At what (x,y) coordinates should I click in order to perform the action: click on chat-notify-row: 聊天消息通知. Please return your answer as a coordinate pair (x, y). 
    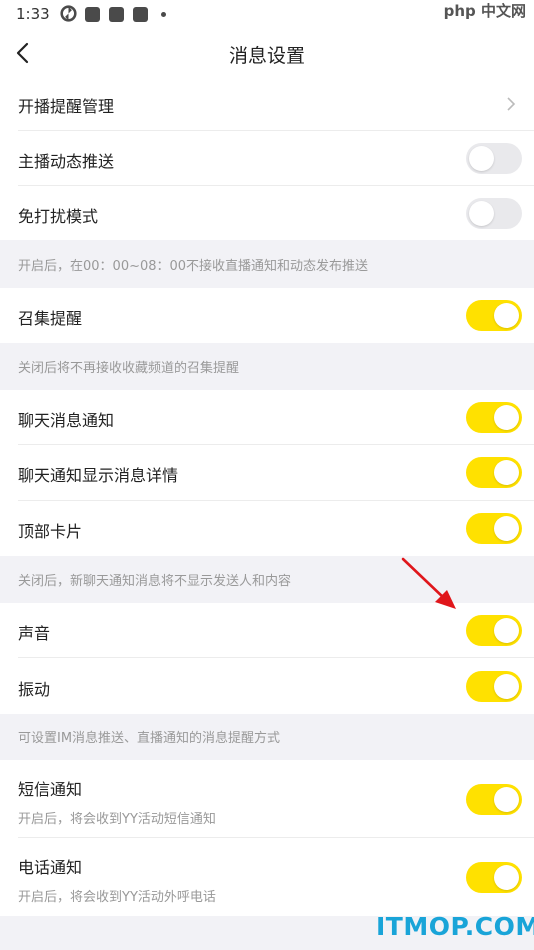
    Looking at the image, I should click on (267, 417).